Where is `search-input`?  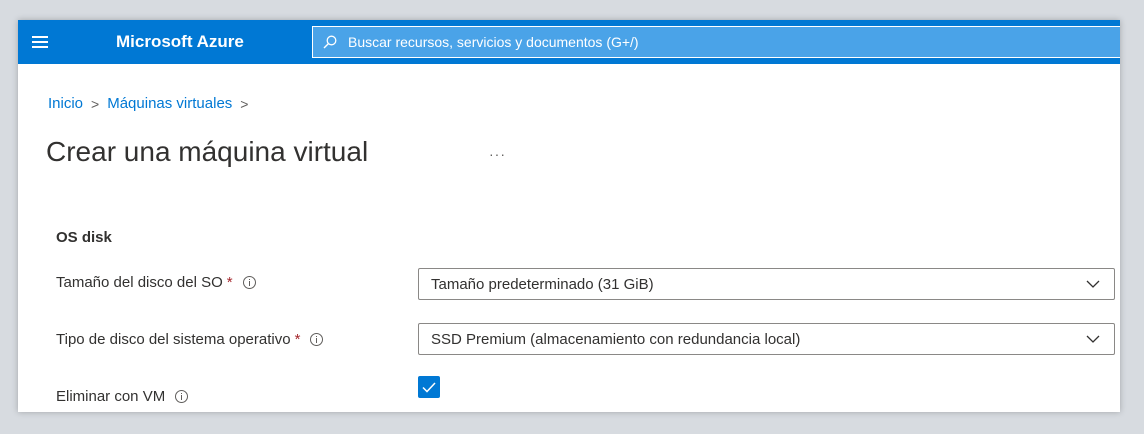 search-input is located at coordinates (628, 42).